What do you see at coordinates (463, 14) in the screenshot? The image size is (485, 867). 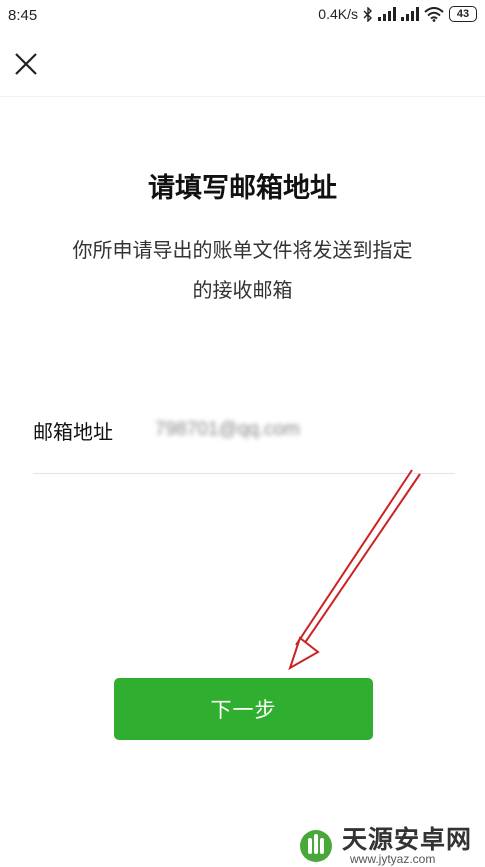 I see `battery-icon: 43` at bounding box center [463, 14].